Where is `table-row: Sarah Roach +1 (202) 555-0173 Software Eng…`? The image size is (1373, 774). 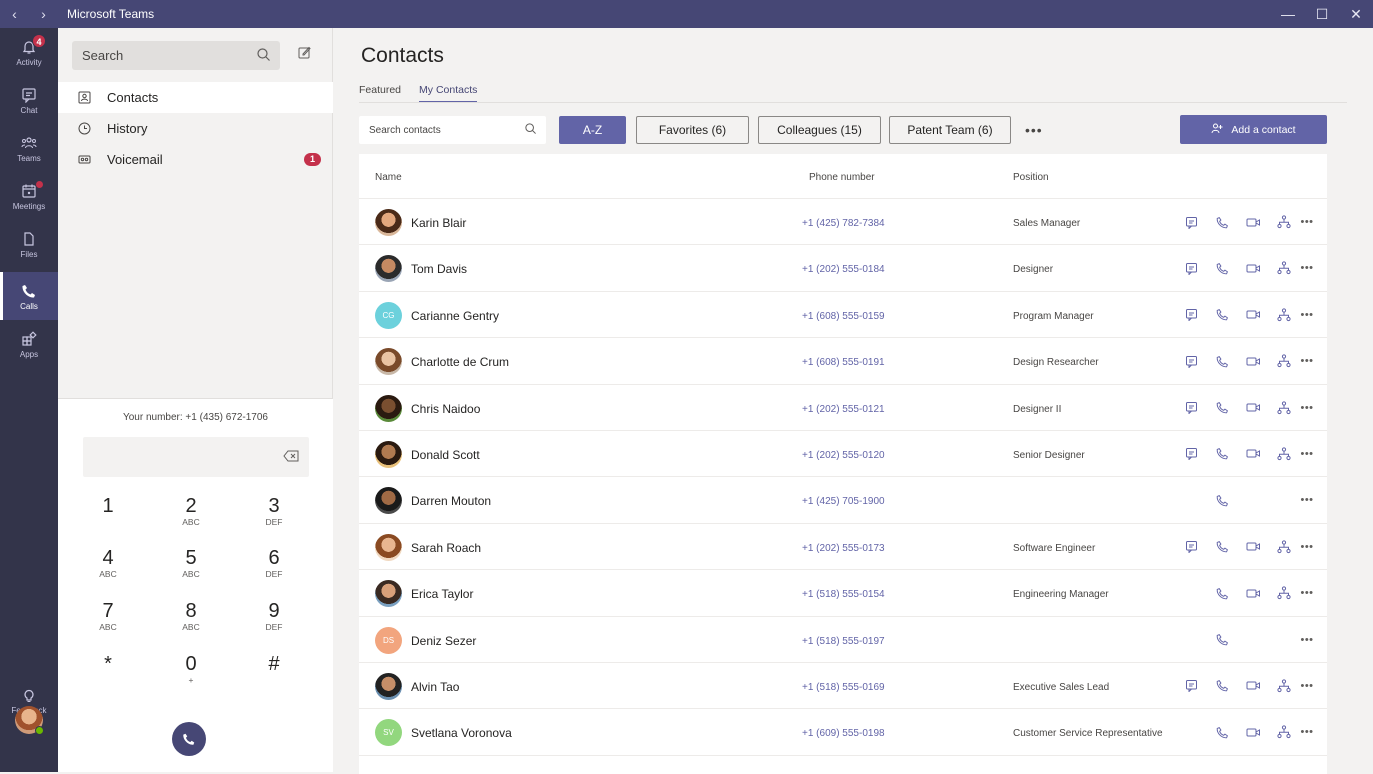
table-row: Sarah Roach +1 (202) 555-0173 Software Eng… is located at coordinates (843, 547).